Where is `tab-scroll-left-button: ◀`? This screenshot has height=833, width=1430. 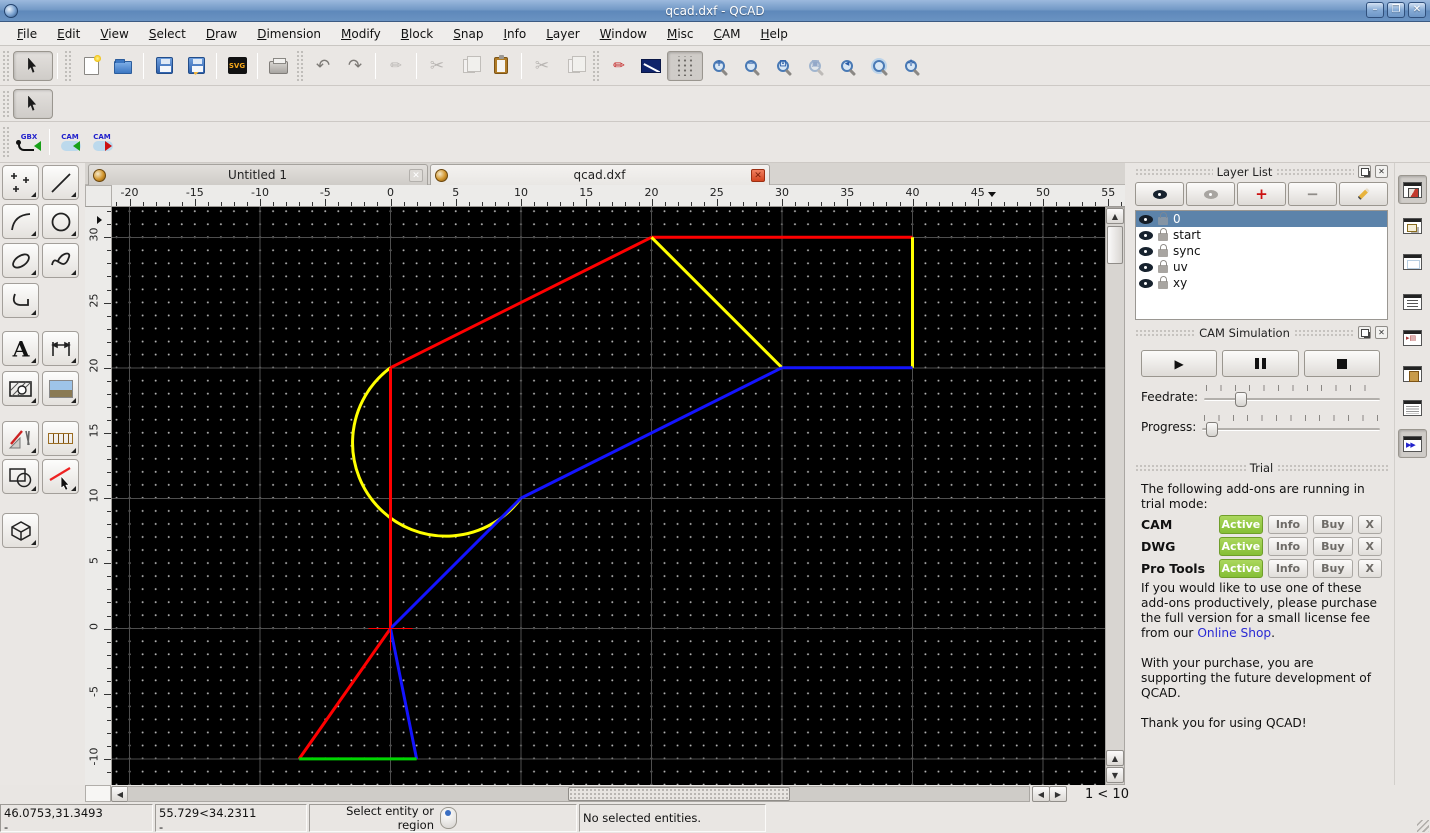
tab-scroll-left-button: ◀ is located at coordinates (1041, 794).